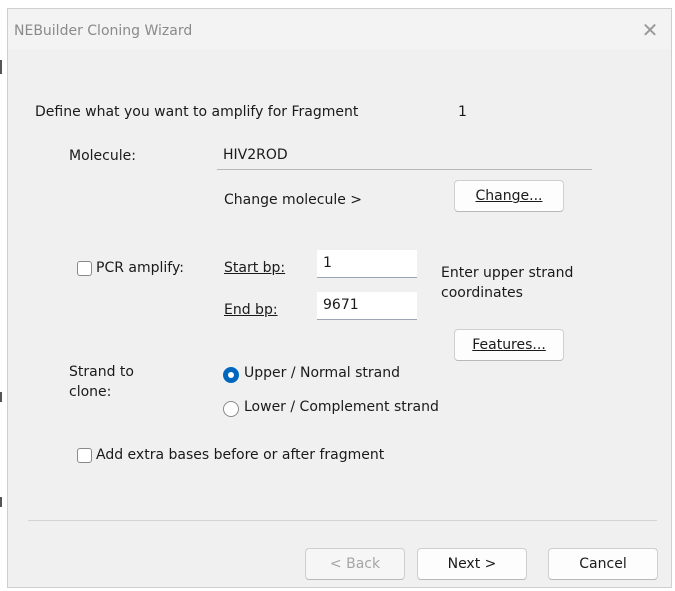 This screenshot has width=675, height=591. I want to click on molecule-value: HIV2ROD, so click(255, 155).